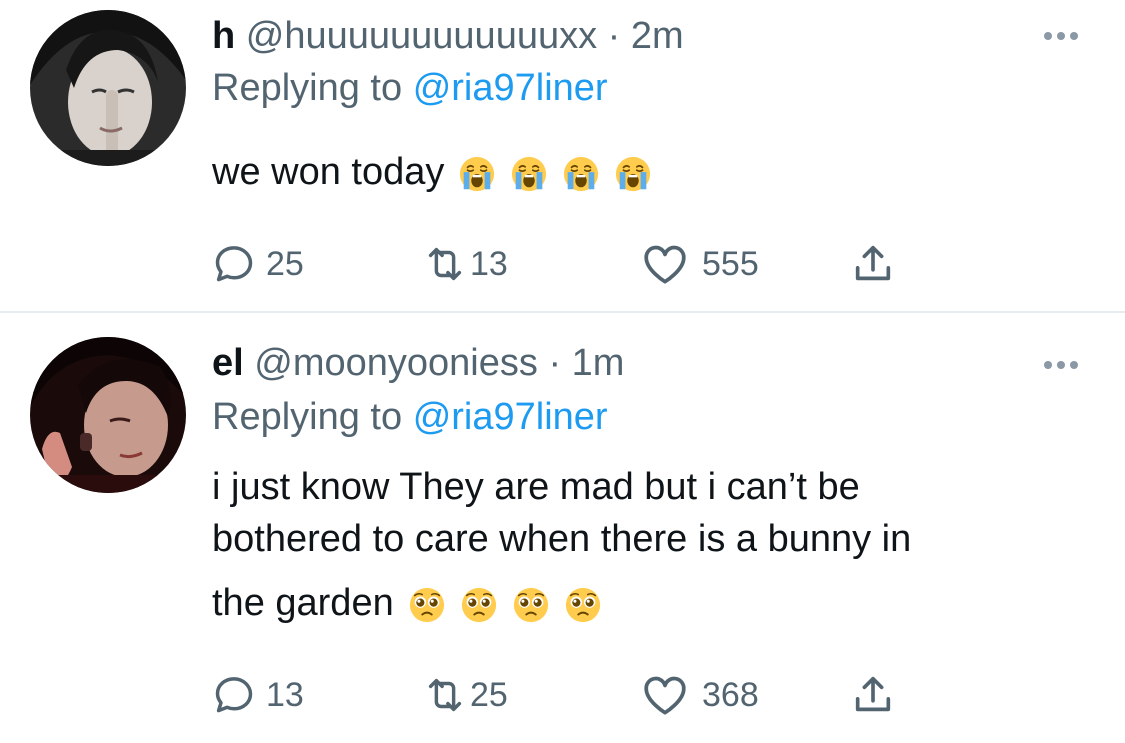  What do you see at coordinates (598, 363) in the screenshot?
I see `timestamp: 1m` at bounding box center [598, 363].